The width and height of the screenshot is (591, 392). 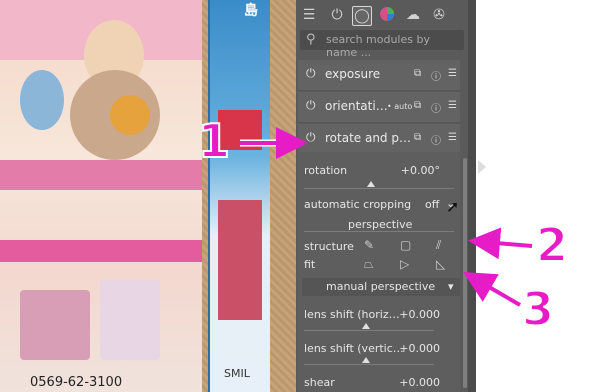 I want to click on annotation-number-3: 3, so click(x=538, y=309).